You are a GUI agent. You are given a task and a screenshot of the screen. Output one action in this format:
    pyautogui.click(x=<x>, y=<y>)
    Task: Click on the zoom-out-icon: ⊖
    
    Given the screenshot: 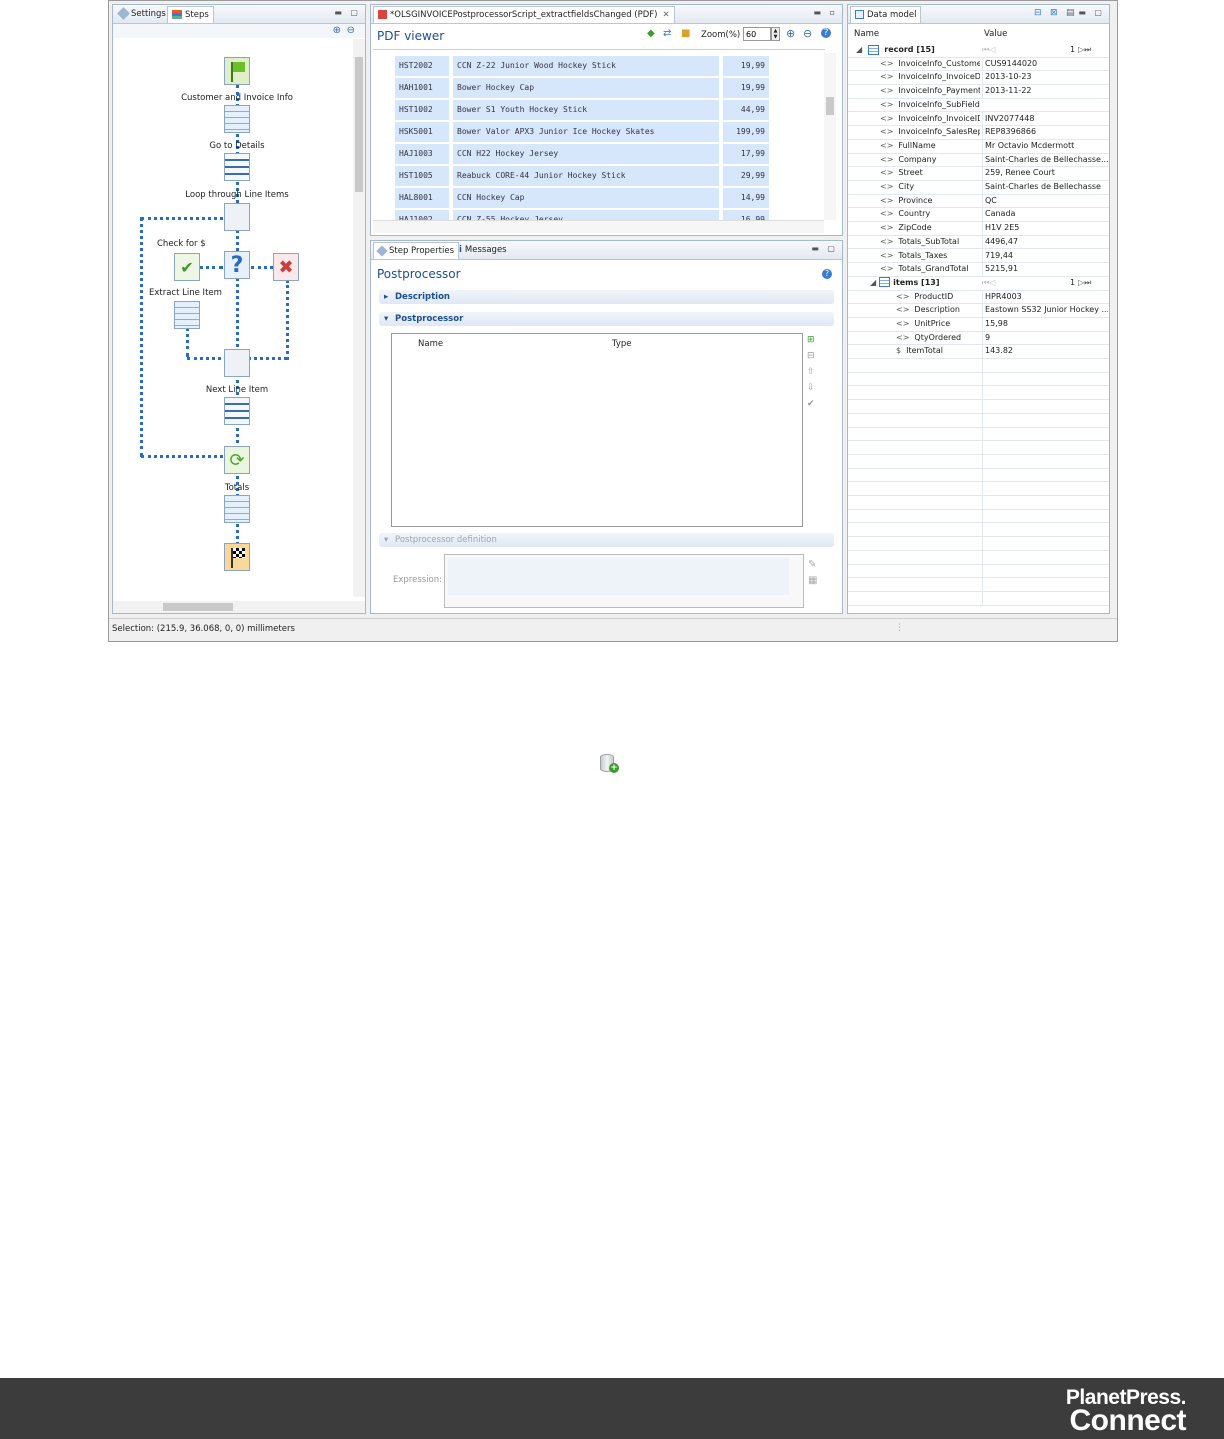 What is the action you would take?
    pyautogui.click(x=351, y=30)
    